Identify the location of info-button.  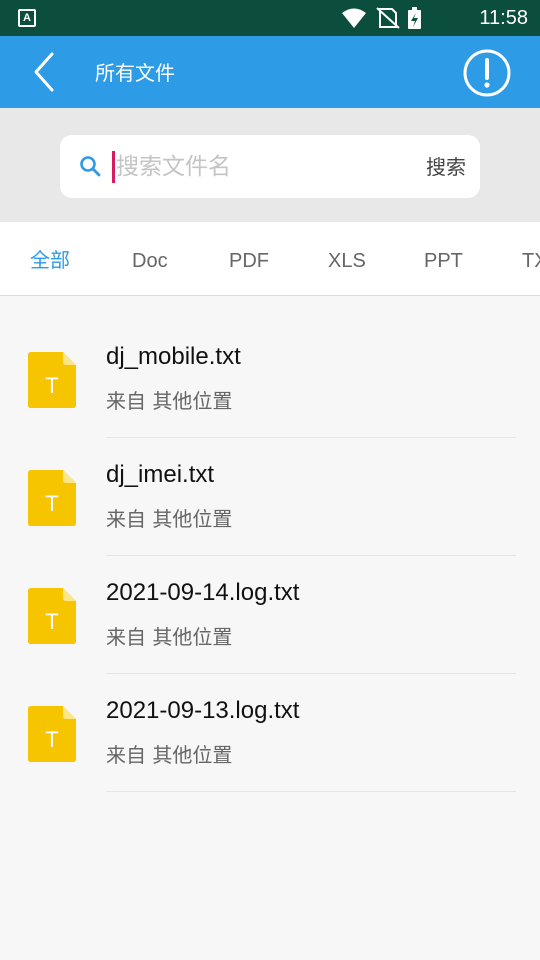
(487, 73).